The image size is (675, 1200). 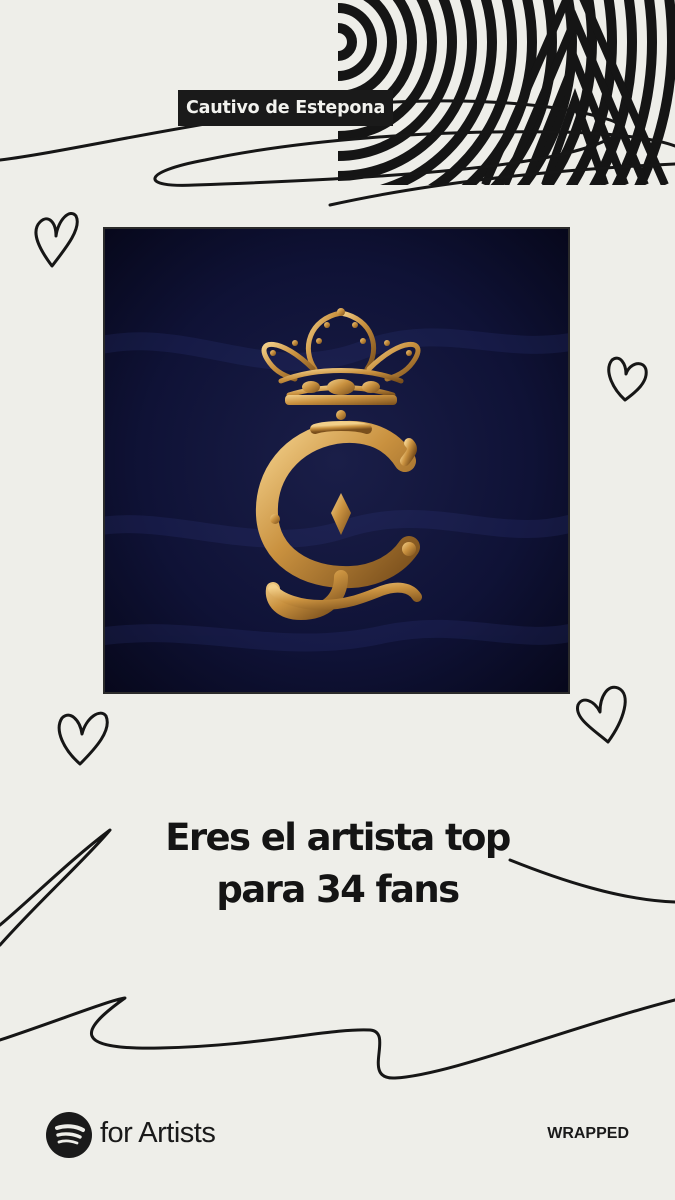 I want to click on artist-name-tag: Cautivo de Estepona, so click(x=286, y=108).